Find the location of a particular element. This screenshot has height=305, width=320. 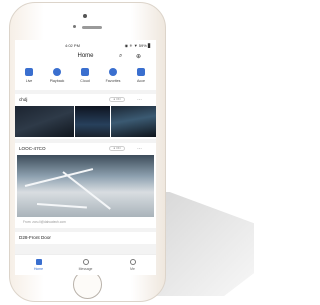

quick-action-favorites: Favorites is located at coordinates (113, 77).